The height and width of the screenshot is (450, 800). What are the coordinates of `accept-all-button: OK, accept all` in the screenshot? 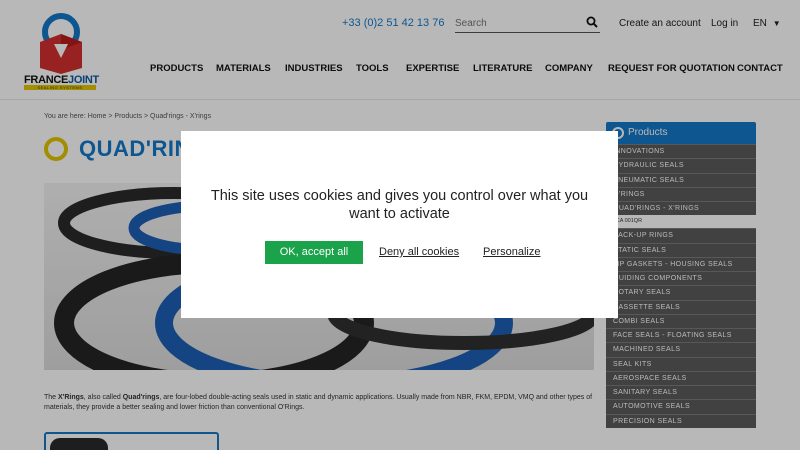 It's located at (314, 252).